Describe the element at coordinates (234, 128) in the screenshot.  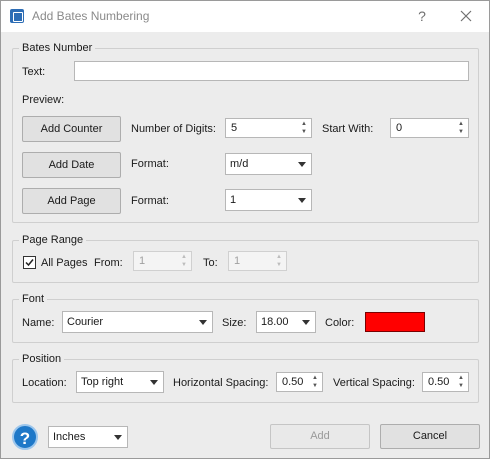
I see `number-of-digits-value: 5` at that location.